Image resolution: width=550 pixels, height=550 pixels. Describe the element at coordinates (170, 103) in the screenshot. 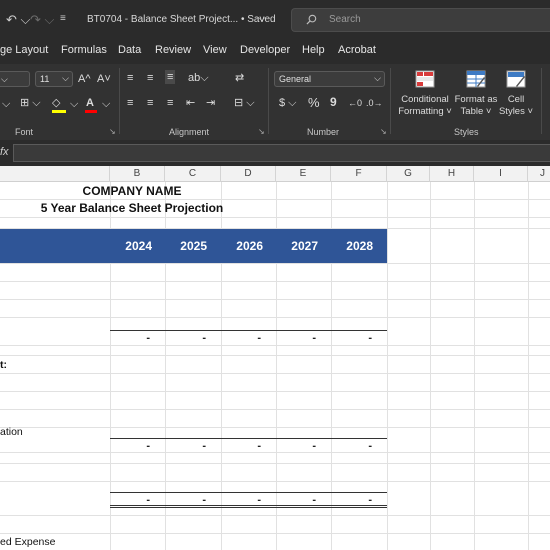

I see `align-right-icon: ≡` at that location.